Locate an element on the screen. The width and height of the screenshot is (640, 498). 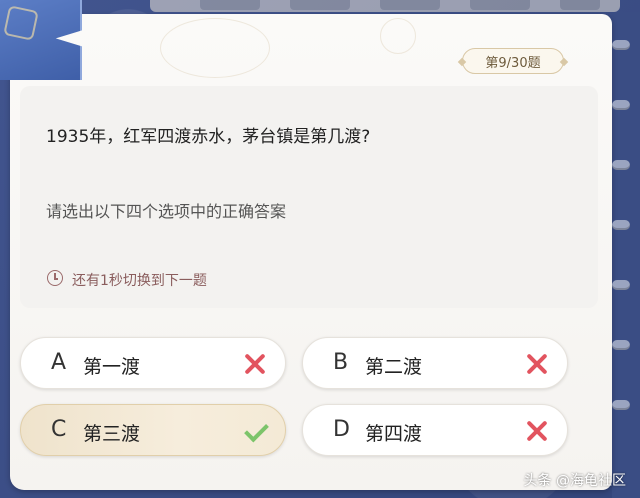
option-letter: D is located at coordinates (341, 429).